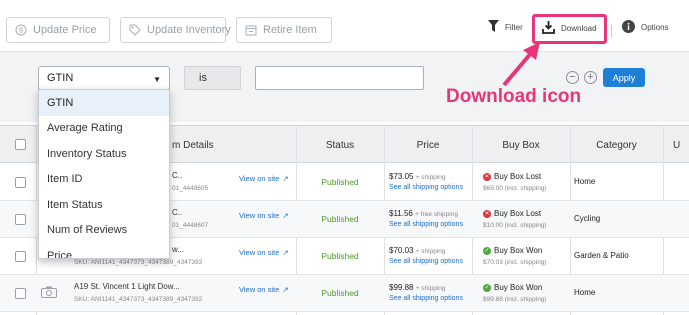 The height and width of the screenshot is (315, 689). Describe the element at coordinates (401, 287) in the screenshot. I see `price-value: $99.88` at that location.